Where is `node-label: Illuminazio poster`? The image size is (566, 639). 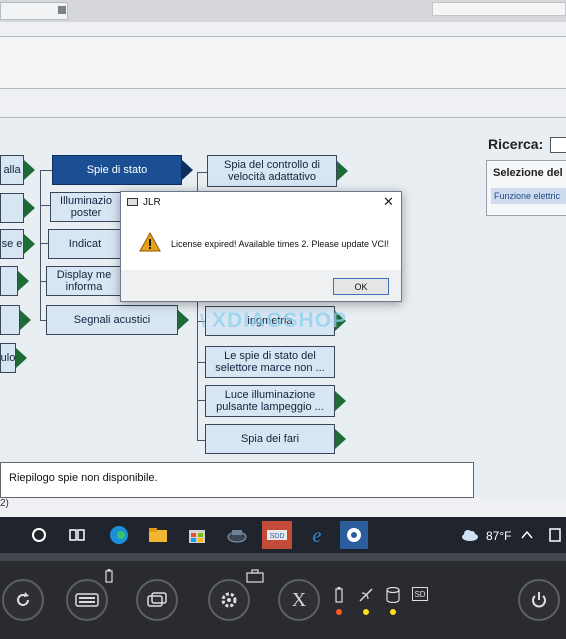
node-label: Illuminazio poster is located at coordinates (86, 207).